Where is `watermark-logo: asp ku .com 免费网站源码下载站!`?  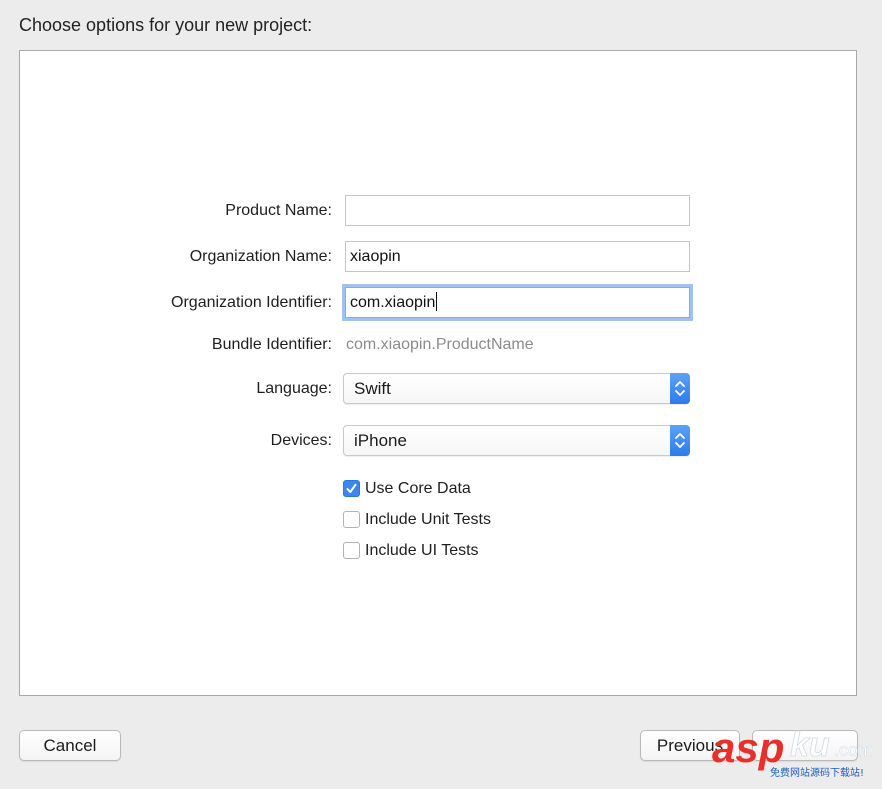 watermark-logo: asp ku .com 免费网站源码下载站! is located at coordinates (797, 753).